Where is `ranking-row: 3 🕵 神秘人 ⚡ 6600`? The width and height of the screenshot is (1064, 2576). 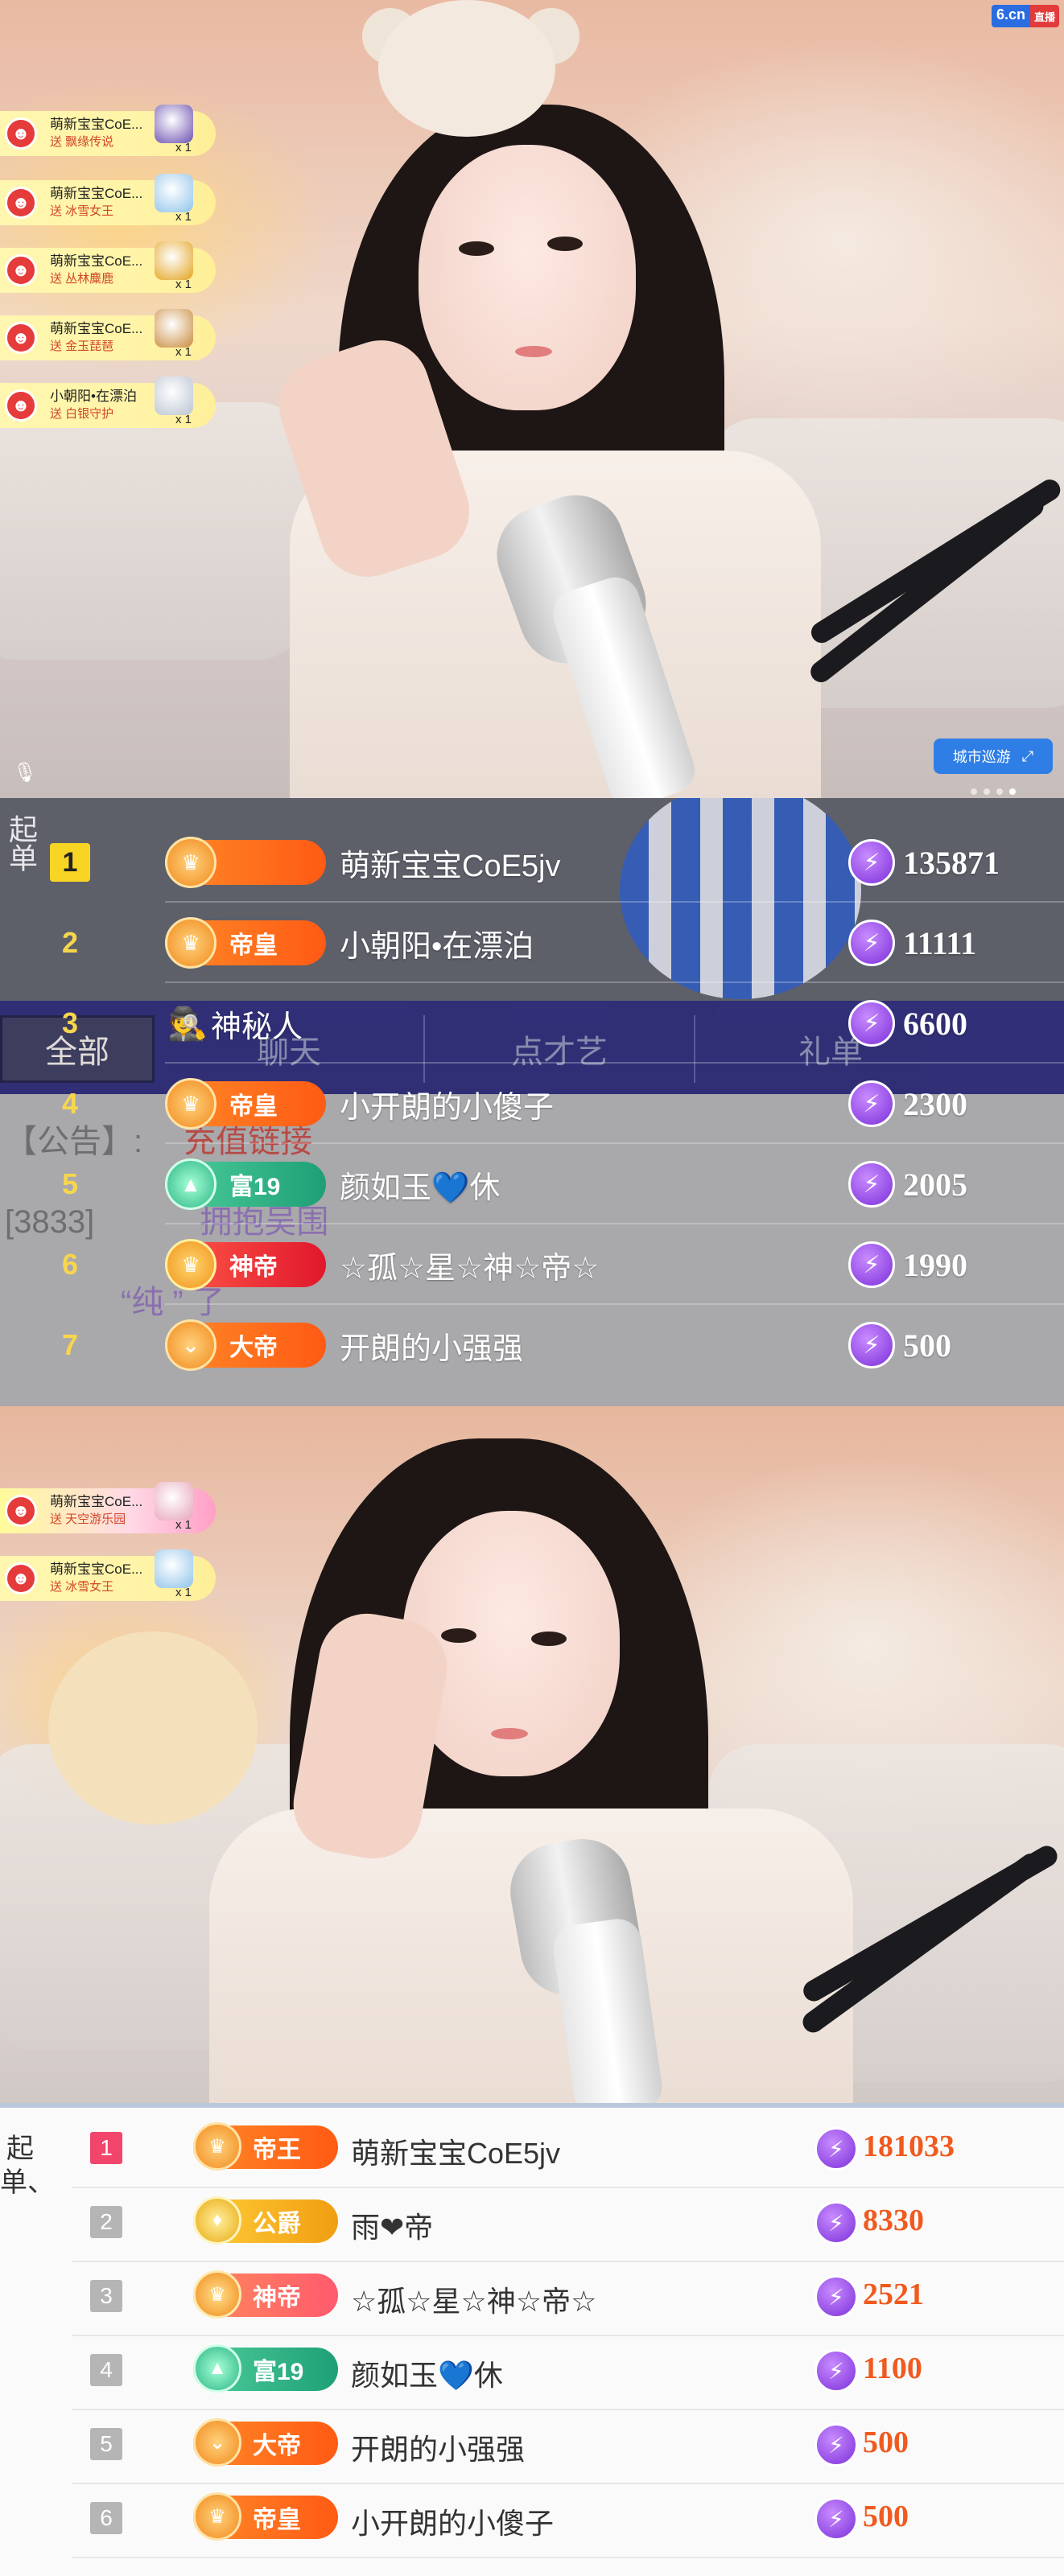 ranking-row: 3 🕵 神秘人 ⚡ 6600 is located at coordinates (532, 1023).